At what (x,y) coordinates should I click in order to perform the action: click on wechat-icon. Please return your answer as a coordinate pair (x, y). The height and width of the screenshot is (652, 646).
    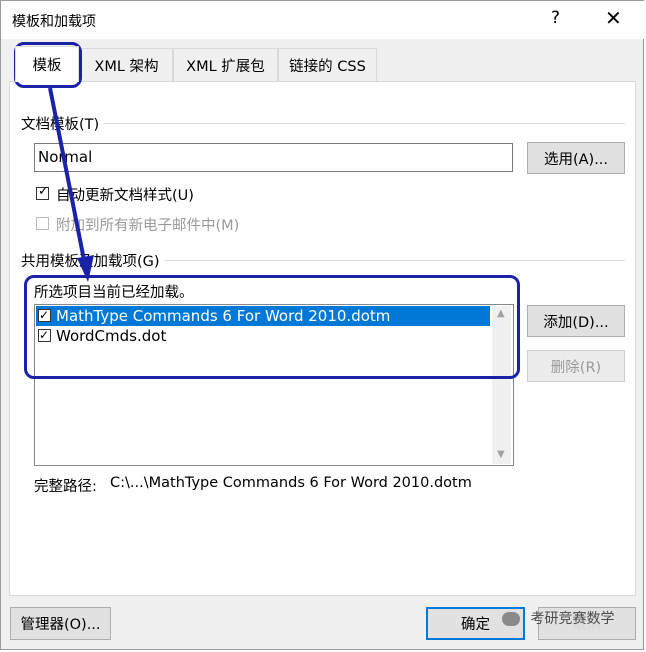
    Looking at the image, I should click on (511, 619).